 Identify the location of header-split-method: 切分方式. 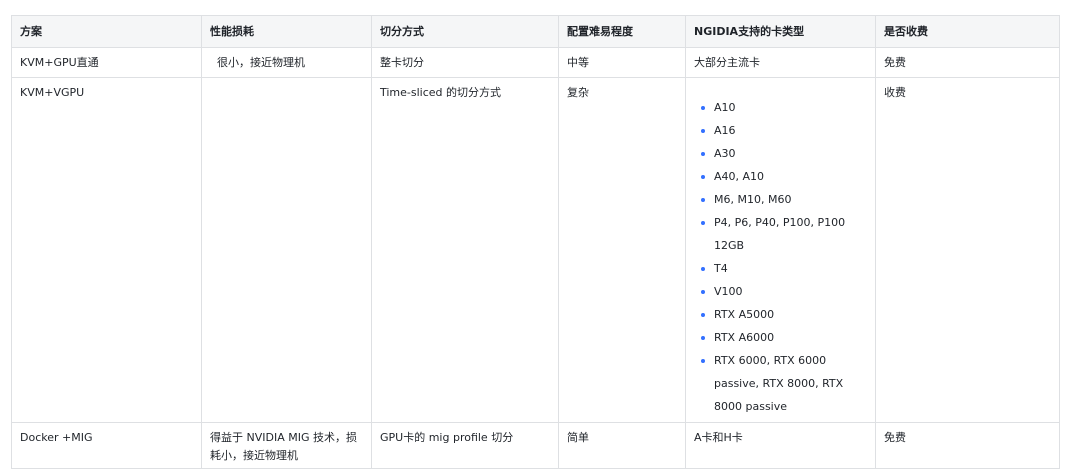
(465, 31).